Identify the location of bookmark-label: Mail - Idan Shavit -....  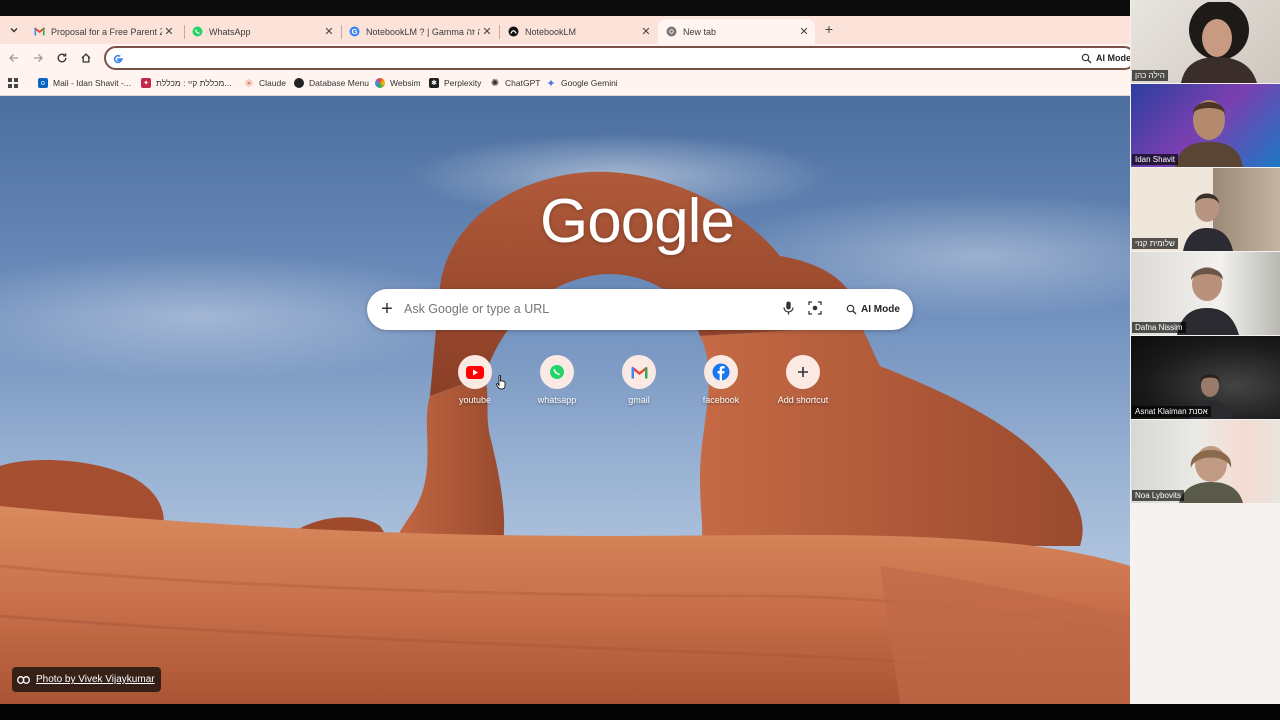
(92, 83).